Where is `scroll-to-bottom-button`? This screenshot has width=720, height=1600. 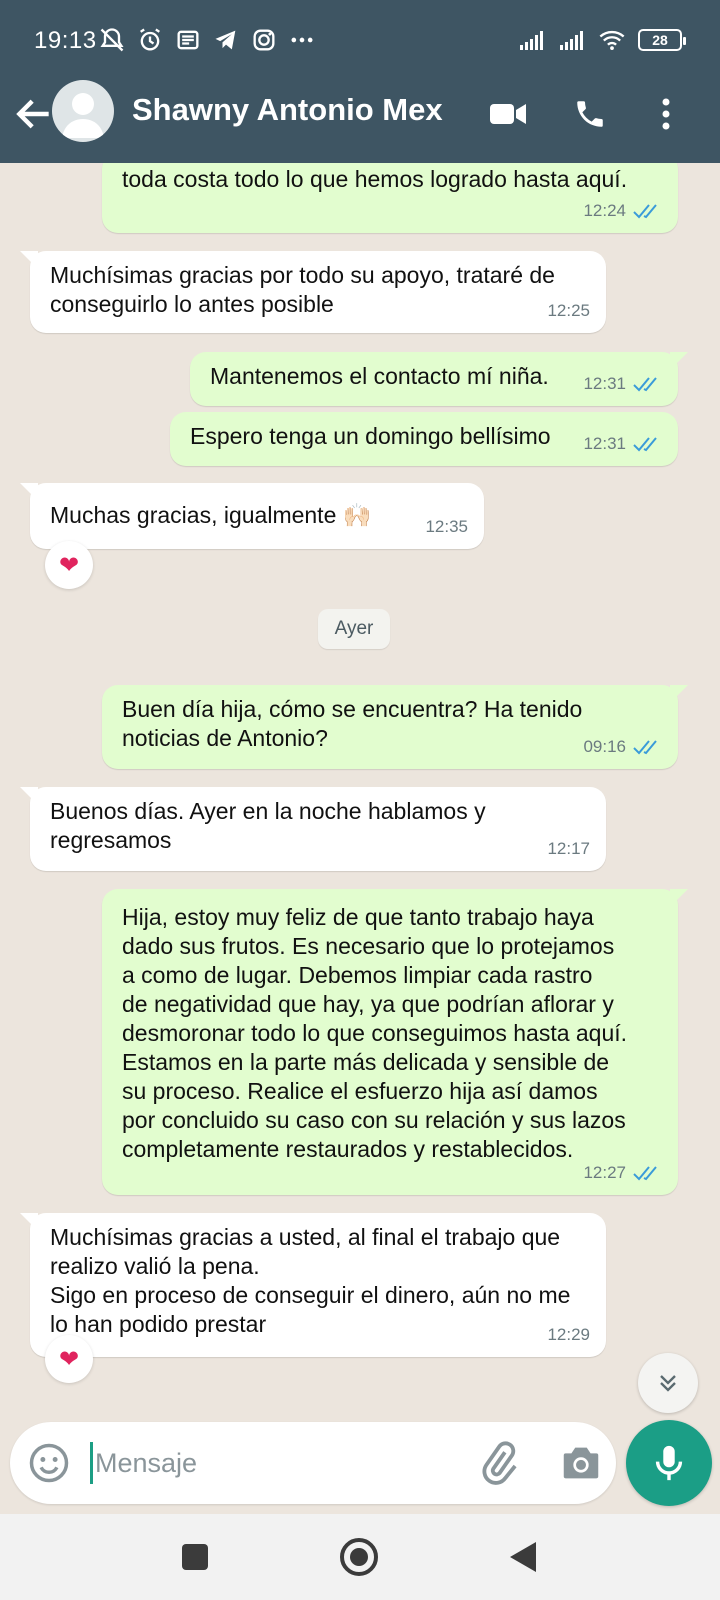
scroll-to-bottom-button is located at coordinates (668, 1383).